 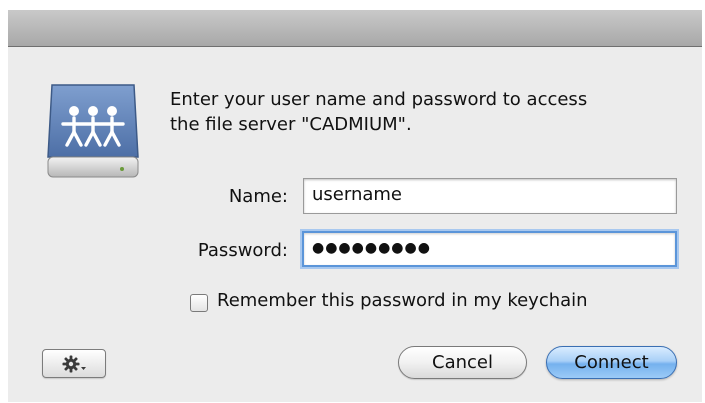 What do you see at coordinates (462, 362) in the screenshot?
I see `cancel-button: Cancel` at bounding box center [462, 362].